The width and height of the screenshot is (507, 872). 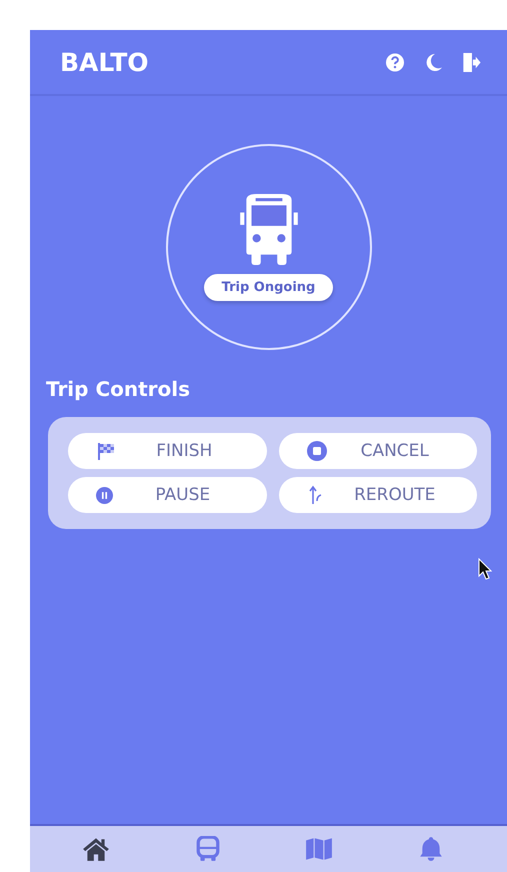 I want to click on exit-door-icon, so click(x=471, y=62).